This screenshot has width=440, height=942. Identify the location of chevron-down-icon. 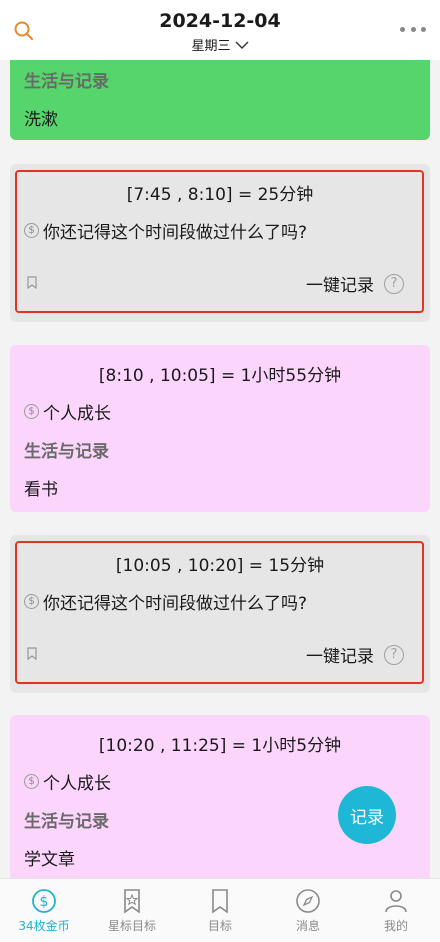
(241, 45).